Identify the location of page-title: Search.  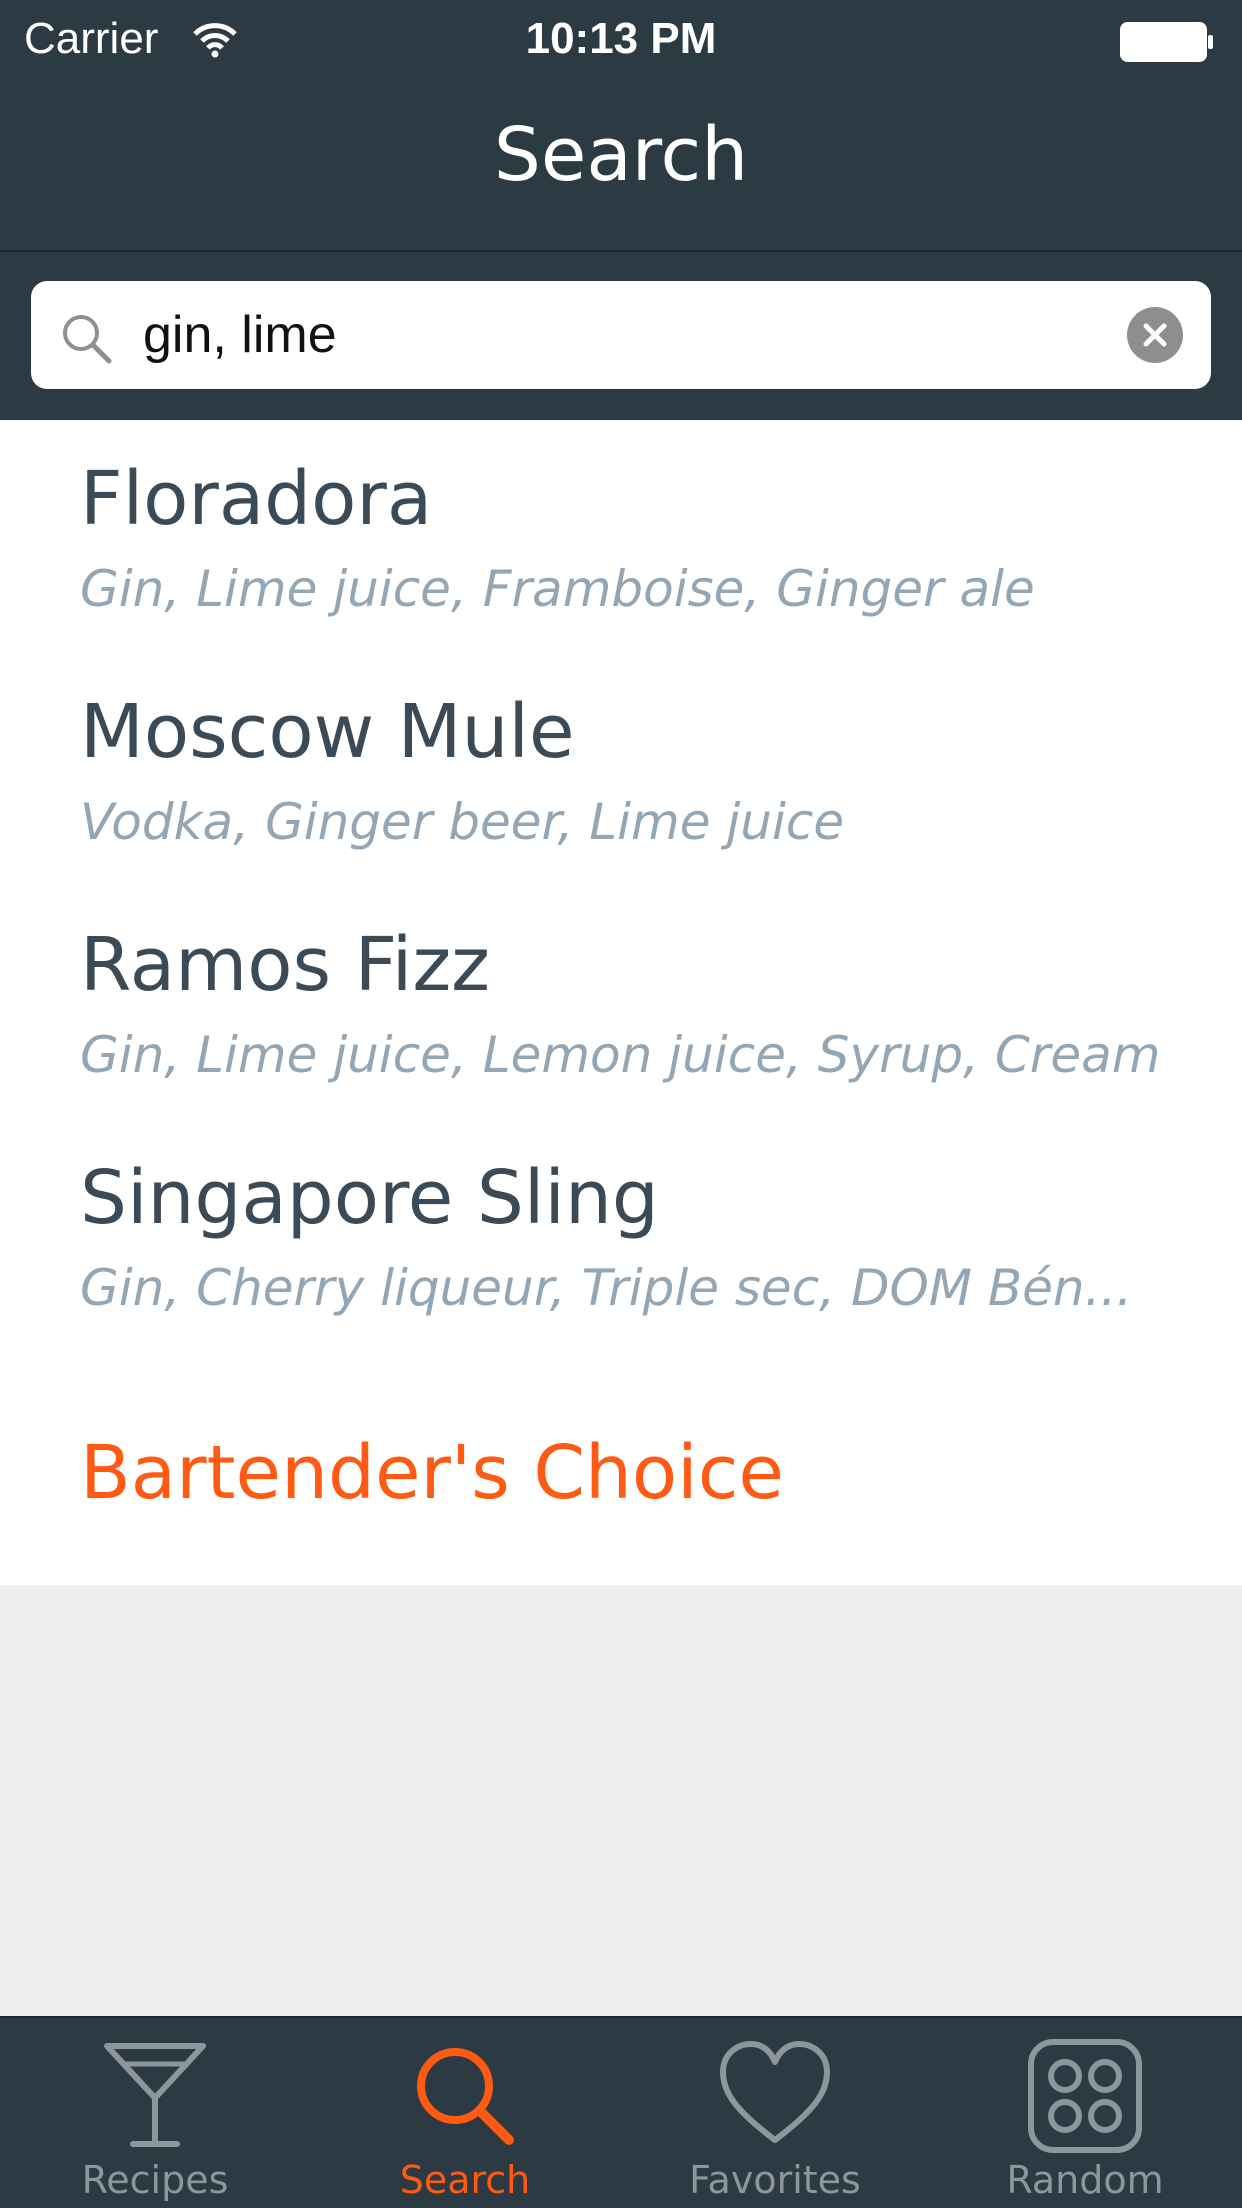
(621, 155).